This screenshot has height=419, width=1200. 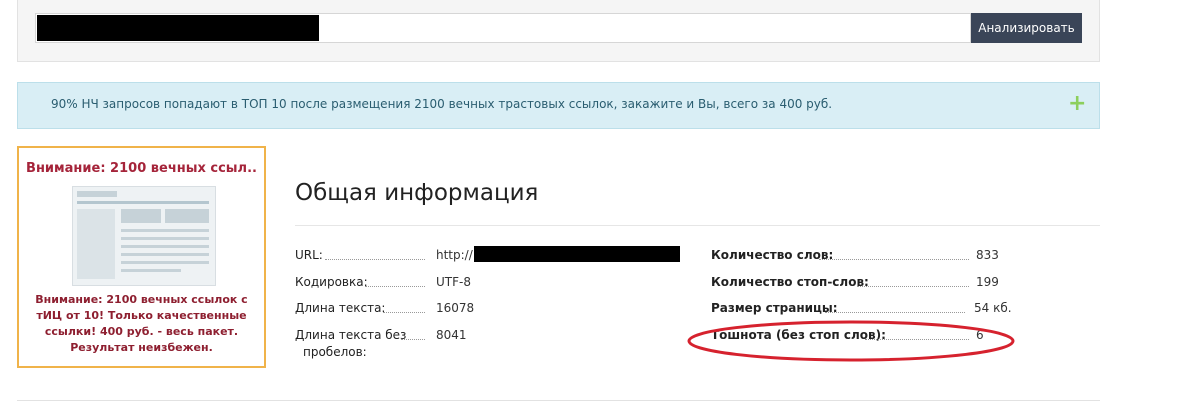 I want to click on info-value: http://, so click(x=558, y=254).